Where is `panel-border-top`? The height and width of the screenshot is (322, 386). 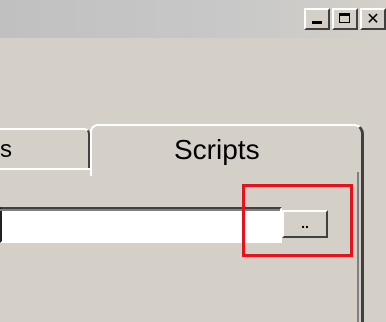
panel-border-top is located at coordinates (45, 169).